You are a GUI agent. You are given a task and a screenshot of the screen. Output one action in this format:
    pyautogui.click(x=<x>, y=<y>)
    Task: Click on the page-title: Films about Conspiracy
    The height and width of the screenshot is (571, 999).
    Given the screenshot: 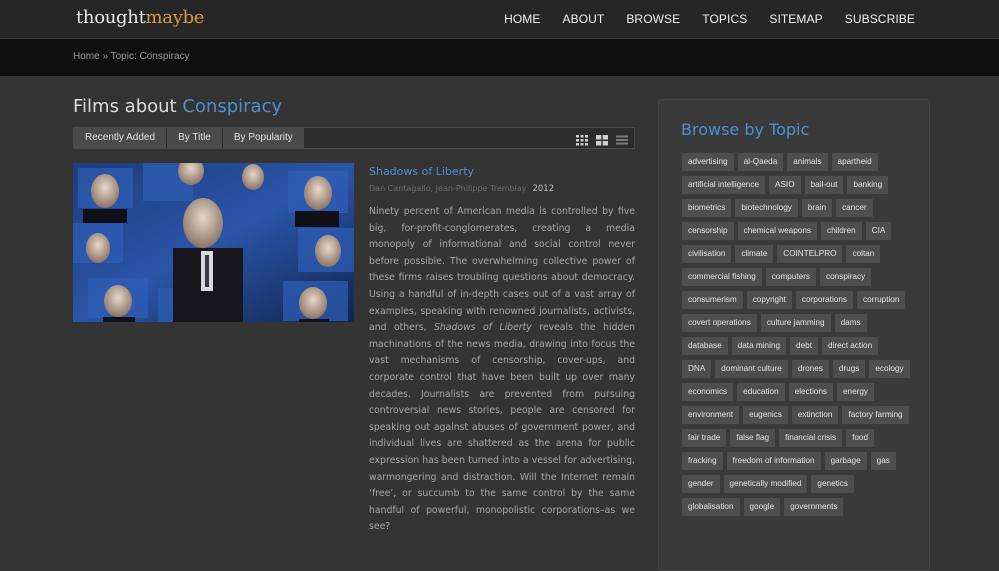 What is the action you would take?
    pyautogui.click(x=354, y=109)
    